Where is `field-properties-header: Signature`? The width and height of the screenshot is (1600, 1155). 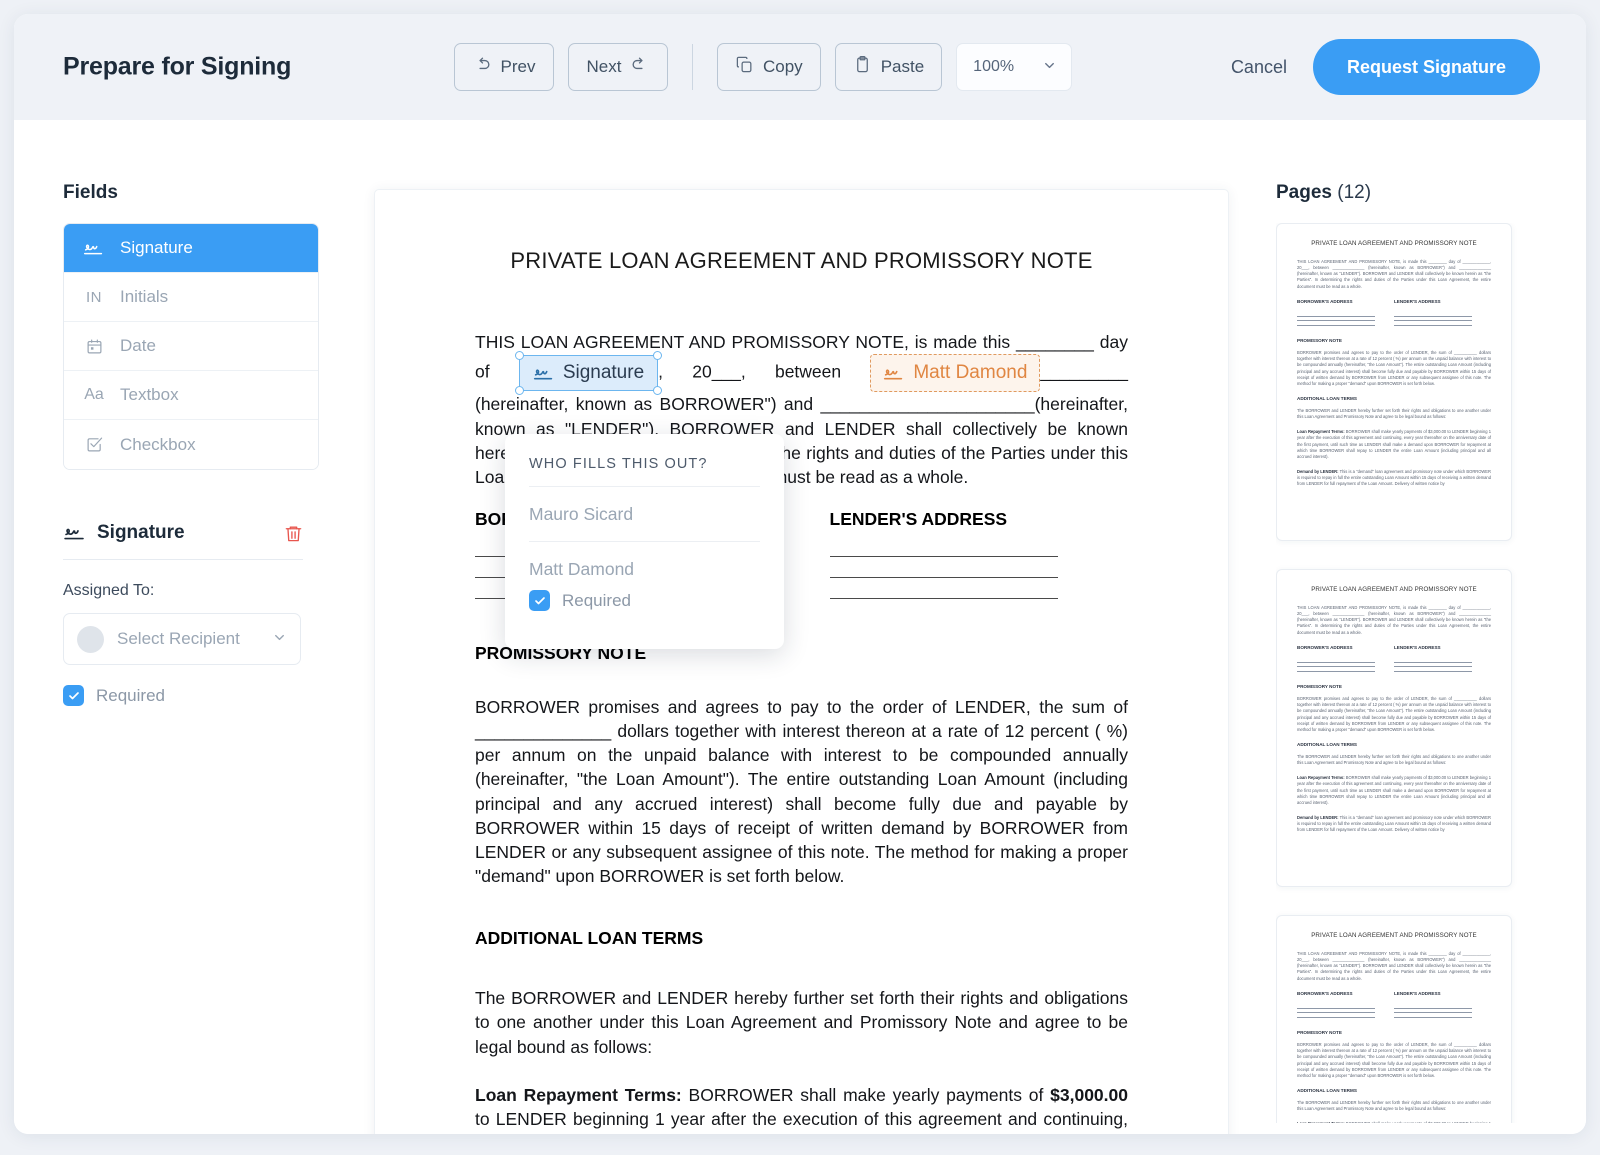
field-properties-header: Signature is located at coordinates (183, 541).